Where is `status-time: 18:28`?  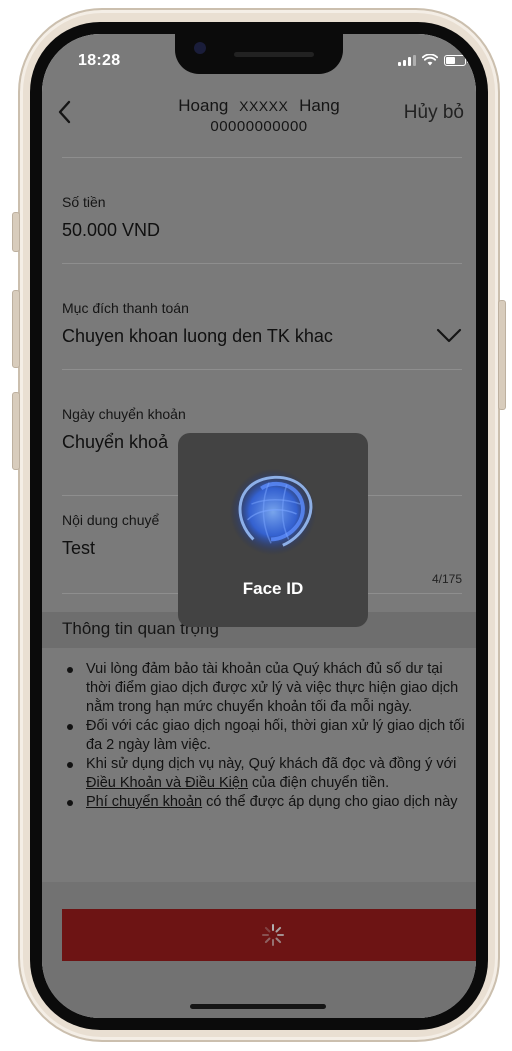
status-time: 18:28 is located at coordinates (99, 60).